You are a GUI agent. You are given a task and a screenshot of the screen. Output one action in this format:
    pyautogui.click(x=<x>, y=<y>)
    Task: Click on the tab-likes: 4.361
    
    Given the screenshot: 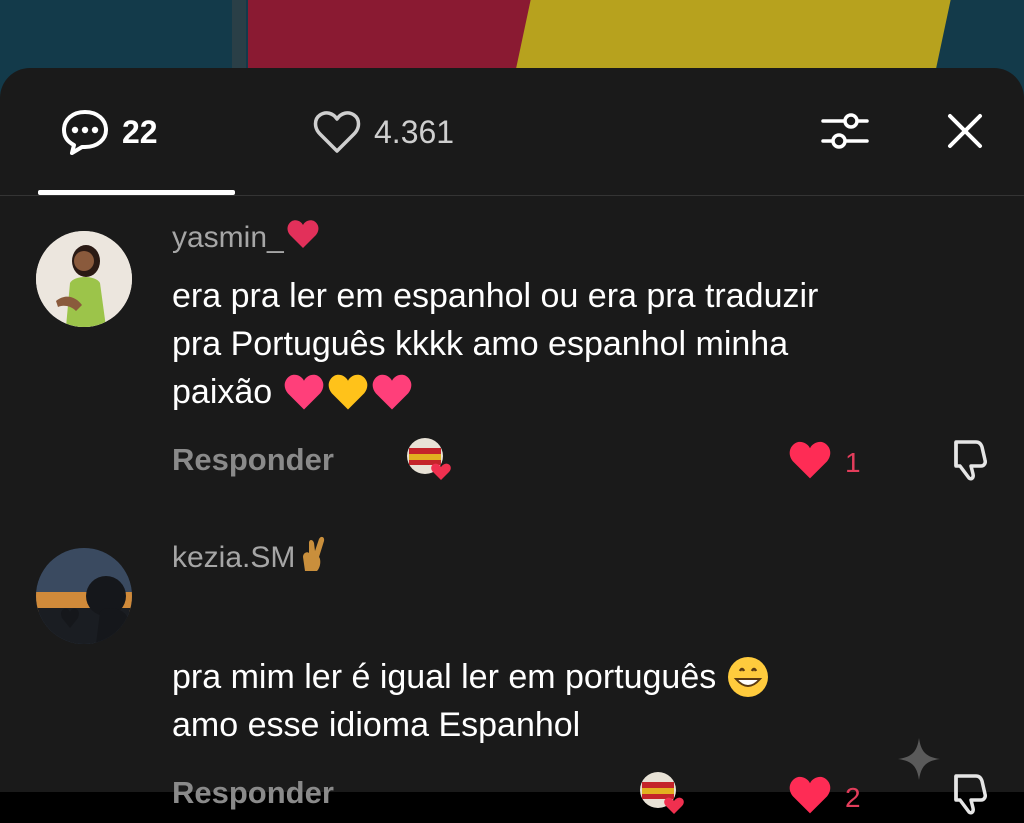 What is the action you would take?
    pyautogui.click(x=383, y=132)
    